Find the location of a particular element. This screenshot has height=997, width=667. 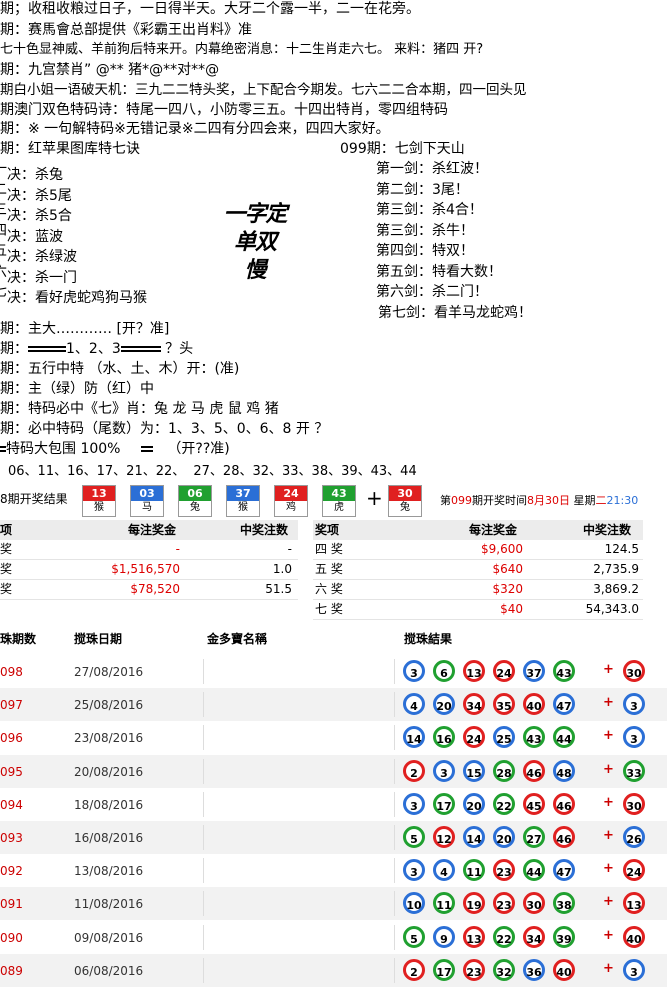

result-ball: 13 猴 is located at coordinates (99, 501).